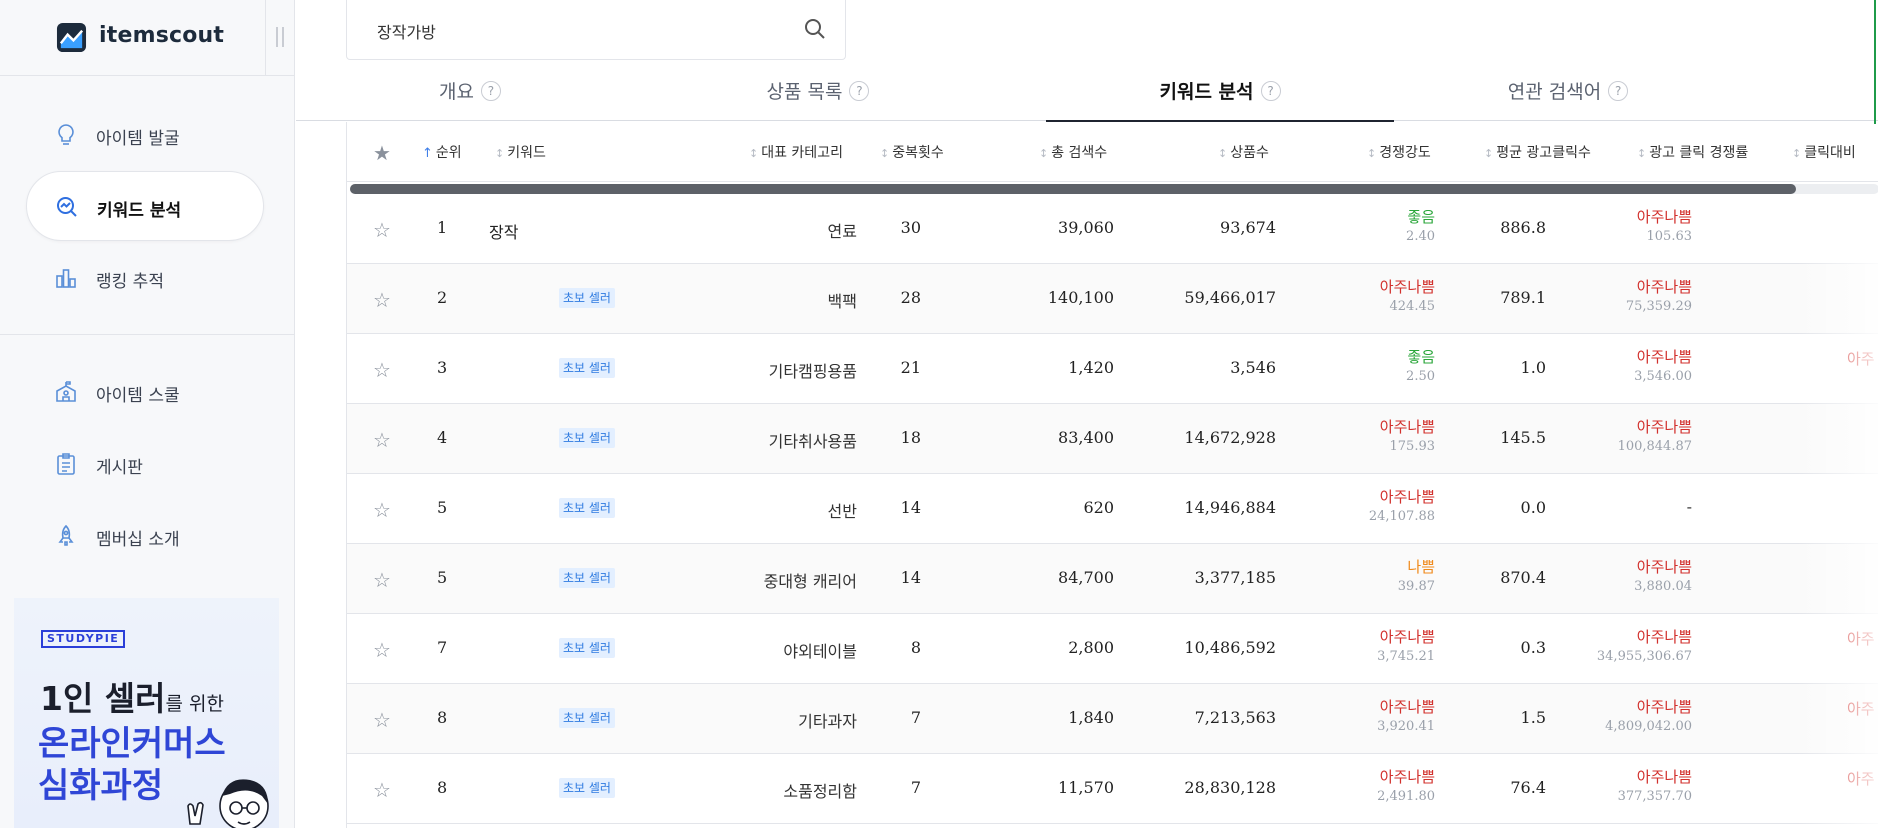 This screenshot has height=828, width=1878. What do you see at coordinates (1420, 376) in the screenshot?
I see `competition-value: 2.50` at bounding box center [1420, 376].